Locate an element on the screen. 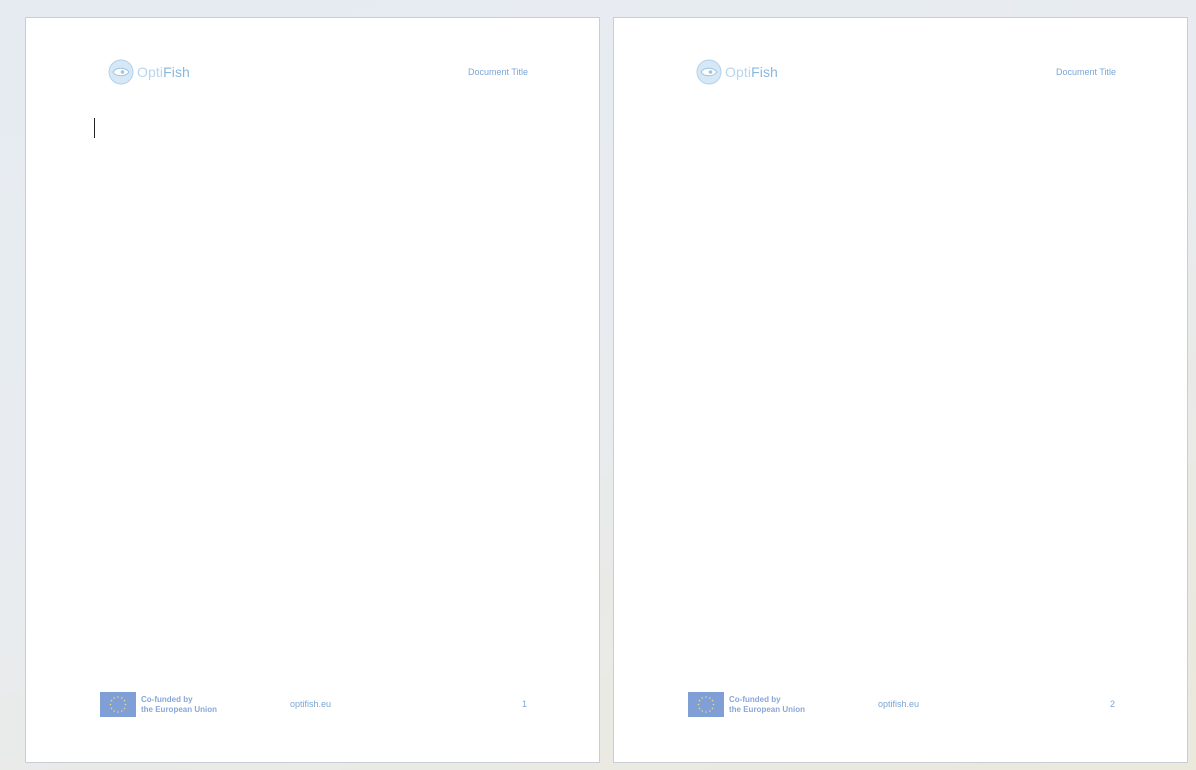 The width and height of the screenshot is (1196, 770). page-number: 1 is located at coordinates (525, 704).